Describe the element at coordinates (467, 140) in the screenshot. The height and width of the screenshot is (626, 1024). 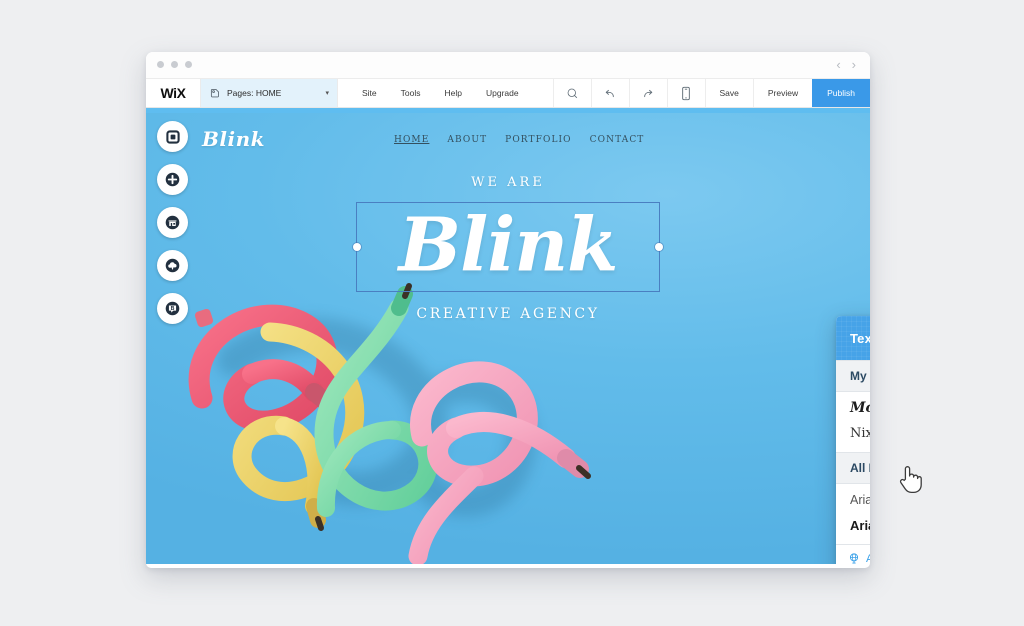
I see `site-nav-about: ABOUT` at that location.